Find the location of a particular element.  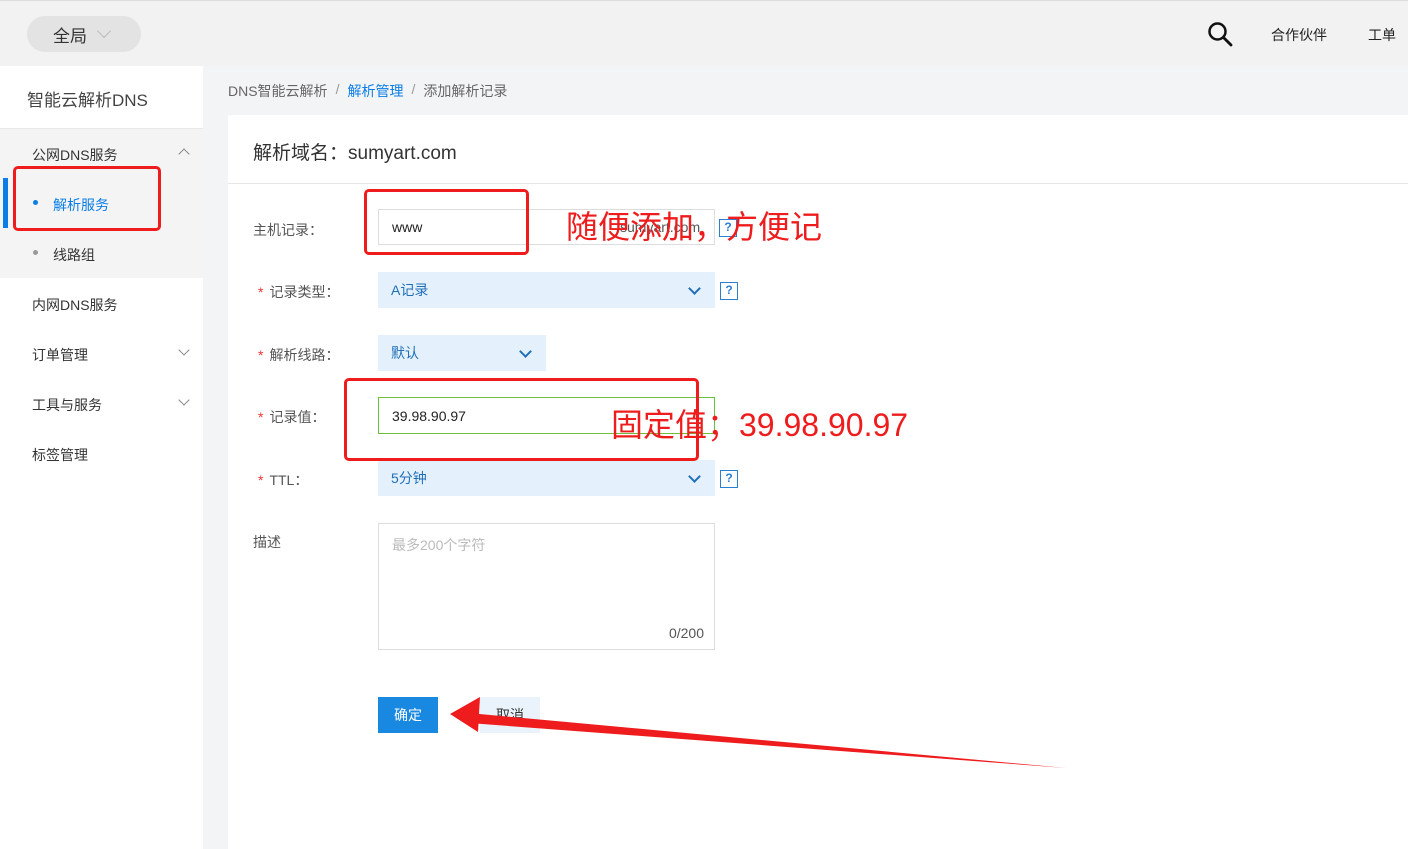

arrow-head is located at coordinates (465, 714).